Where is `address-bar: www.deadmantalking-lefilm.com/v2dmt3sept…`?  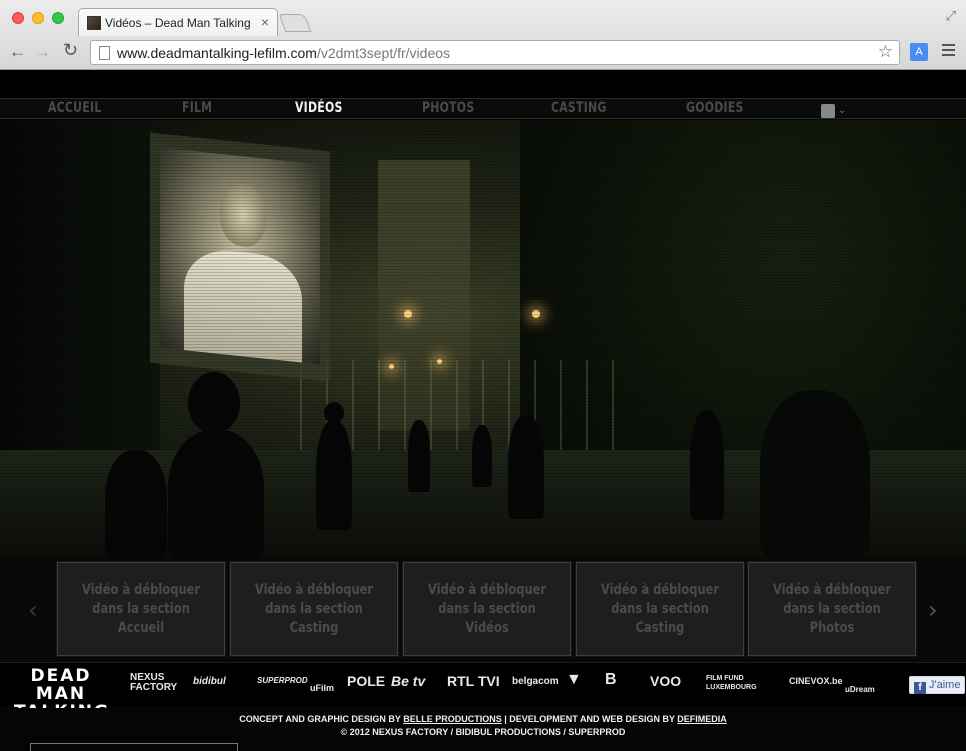
address-bar: www.deadmantalking-lefilm.com/v2dmt3sept… is located at coordinates (495, 52).